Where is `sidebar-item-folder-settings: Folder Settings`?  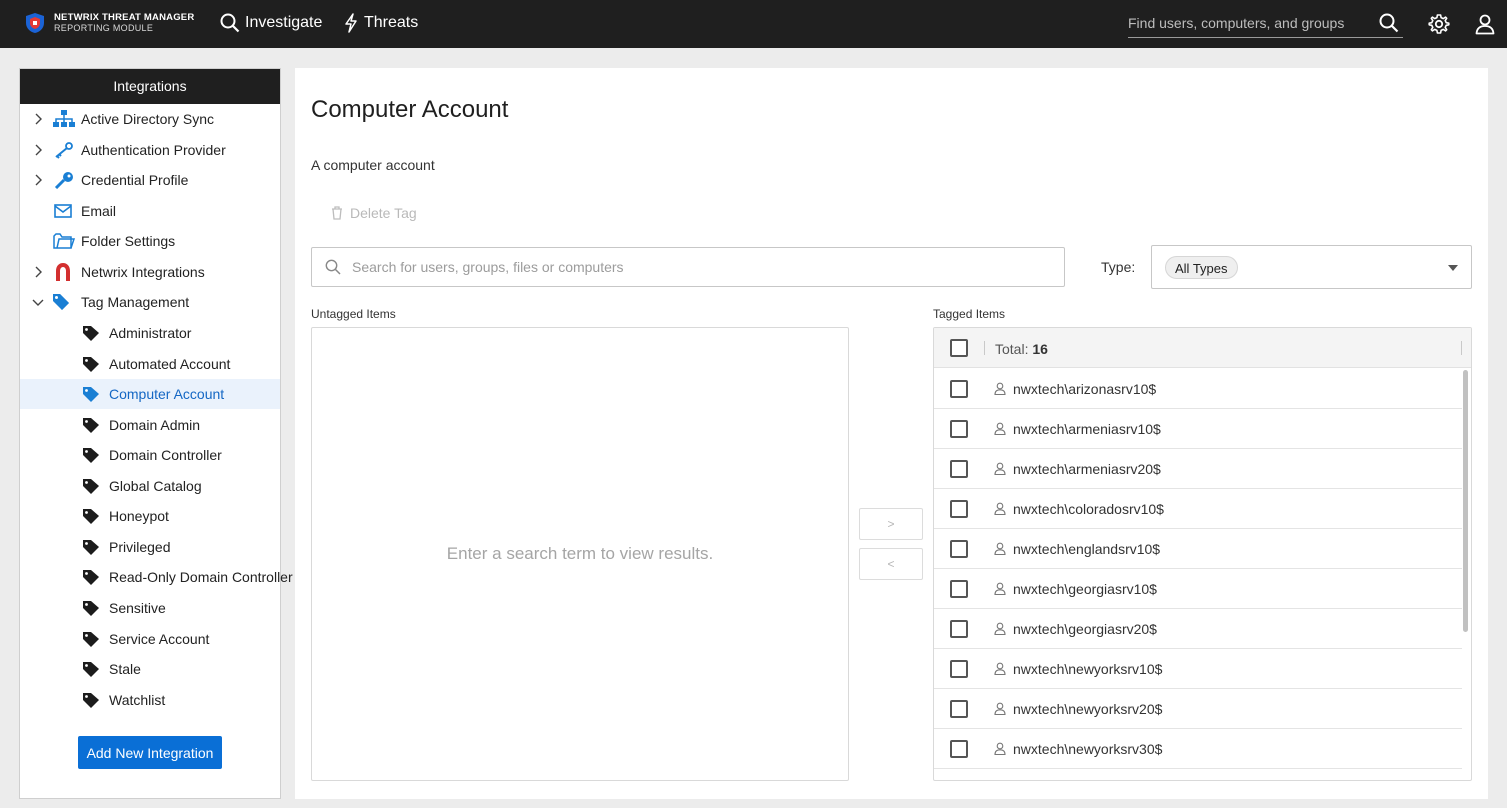
sidebar-item-folder-settings: Folder Settings is located at coordinates (150, 241).